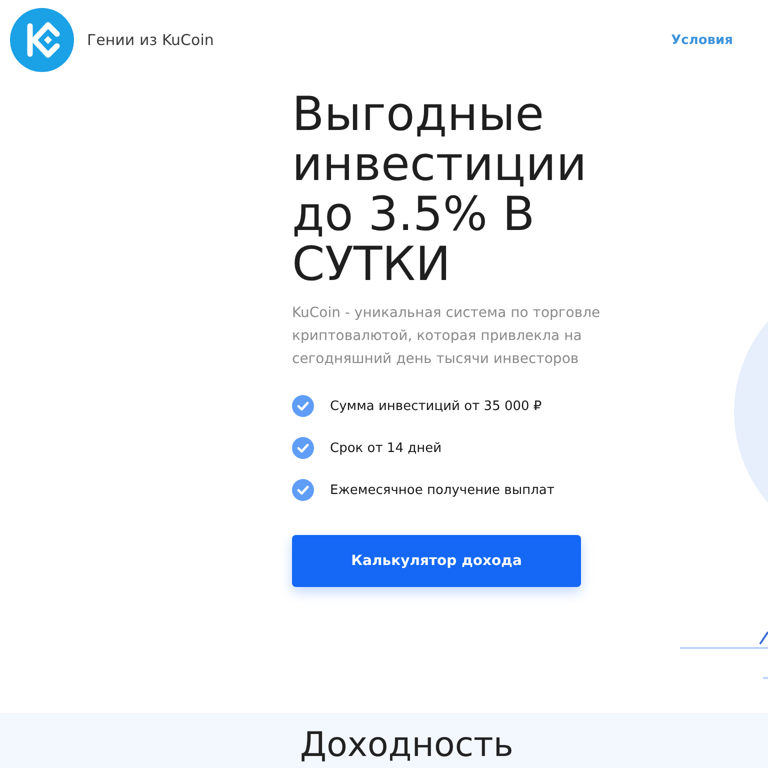  Describe the element at coordinates (407, 745) in the screenshot. I see `section-heading: Доходность` at that location.